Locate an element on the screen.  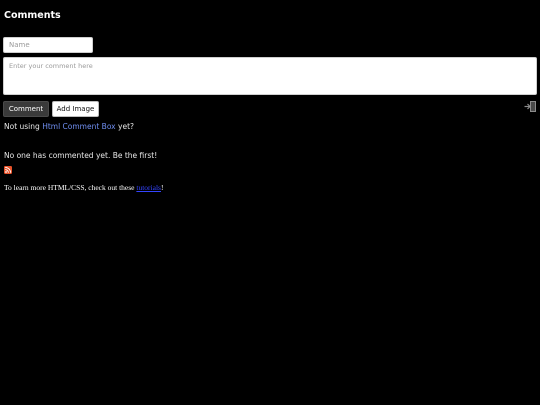
rss-icon is located at coordinates (8, 170).